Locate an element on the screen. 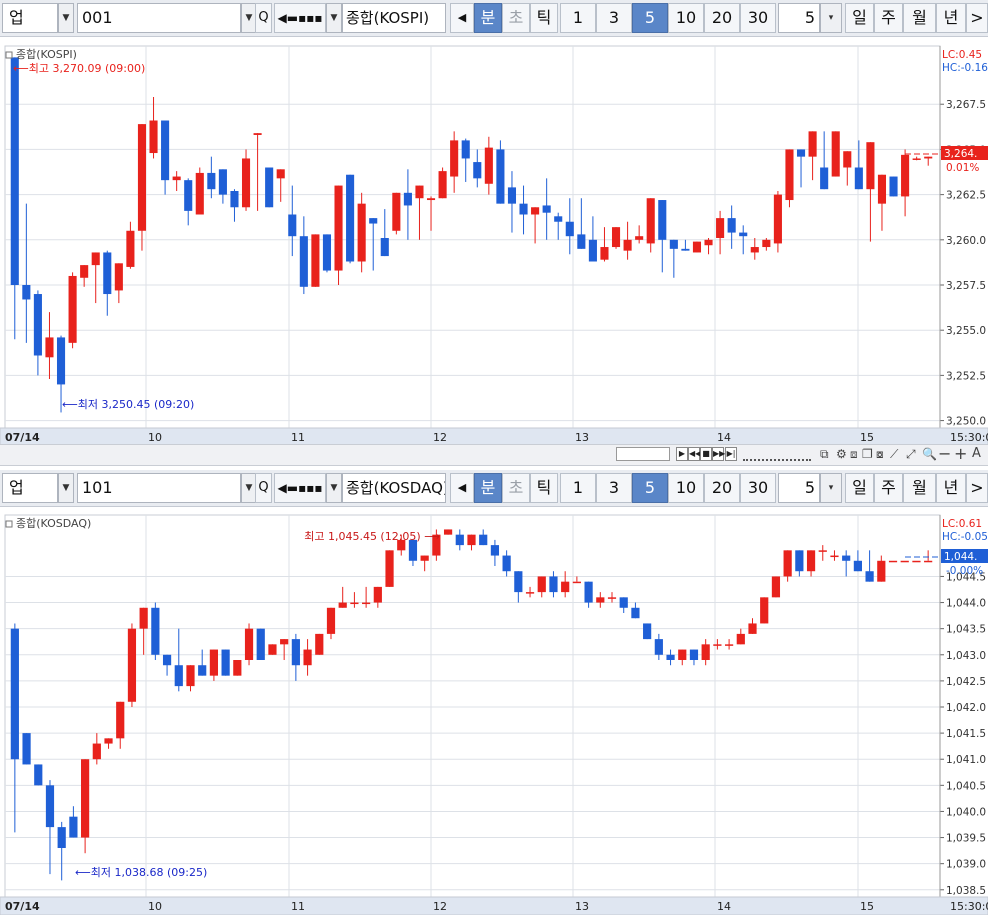 Image resolution: width=988 pixels, height=915 pixels. next-arrow-icon-2: > is located at coordinates (977, 488).